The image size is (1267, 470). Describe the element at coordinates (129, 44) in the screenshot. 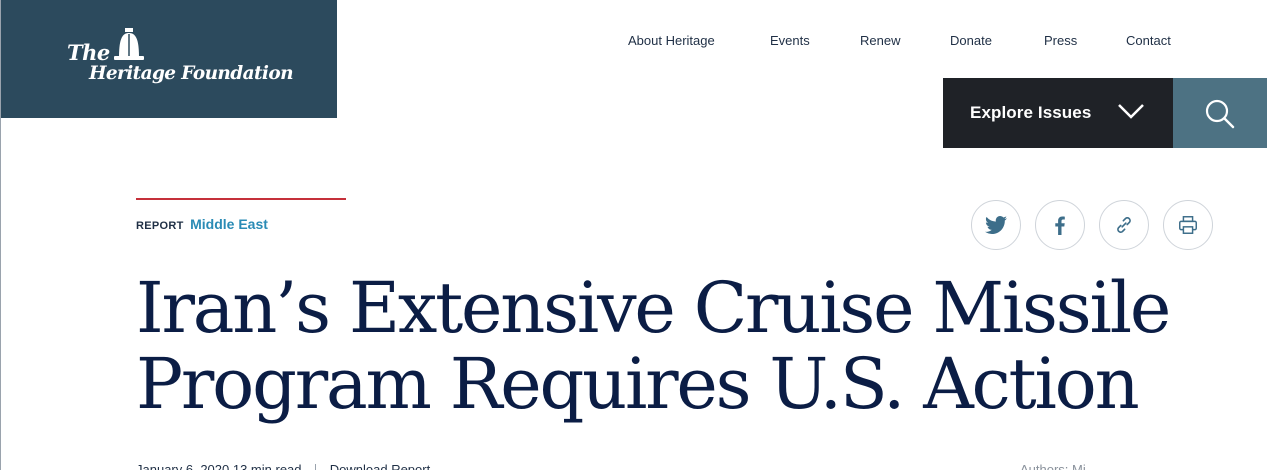

I see `liberty-bell-icon` at that location.